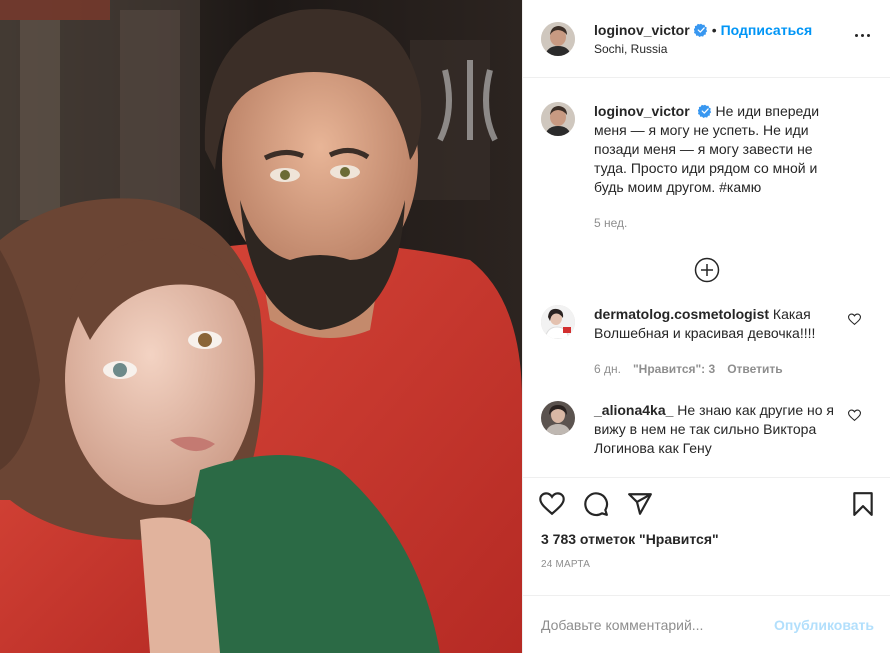 The image size is (890, 653). Describe the element at coordinates (681, 314) in the screenshot. I see `comment-username: dermatolog.cosmetologist` at that location.